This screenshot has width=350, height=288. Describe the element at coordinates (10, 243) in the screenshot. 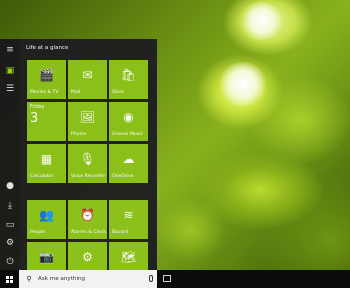

I see `settings-gear-icon: ⚙` at that location.